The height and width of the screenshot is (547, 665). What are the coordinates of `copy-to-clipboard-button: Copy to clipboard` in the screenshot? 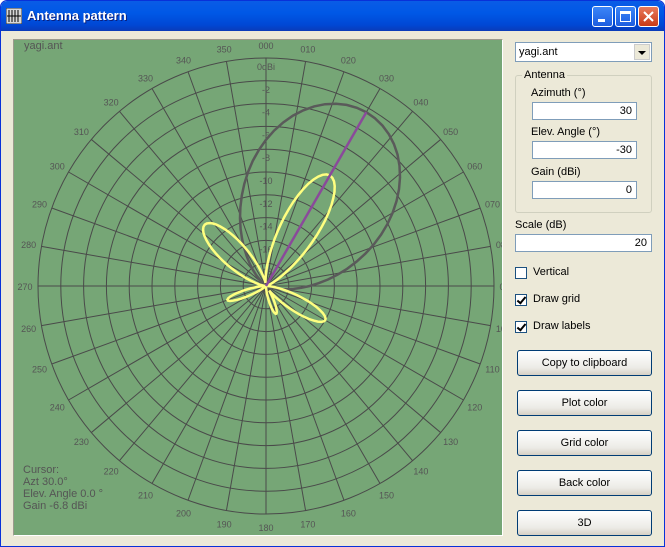 It's located at (584, 363).